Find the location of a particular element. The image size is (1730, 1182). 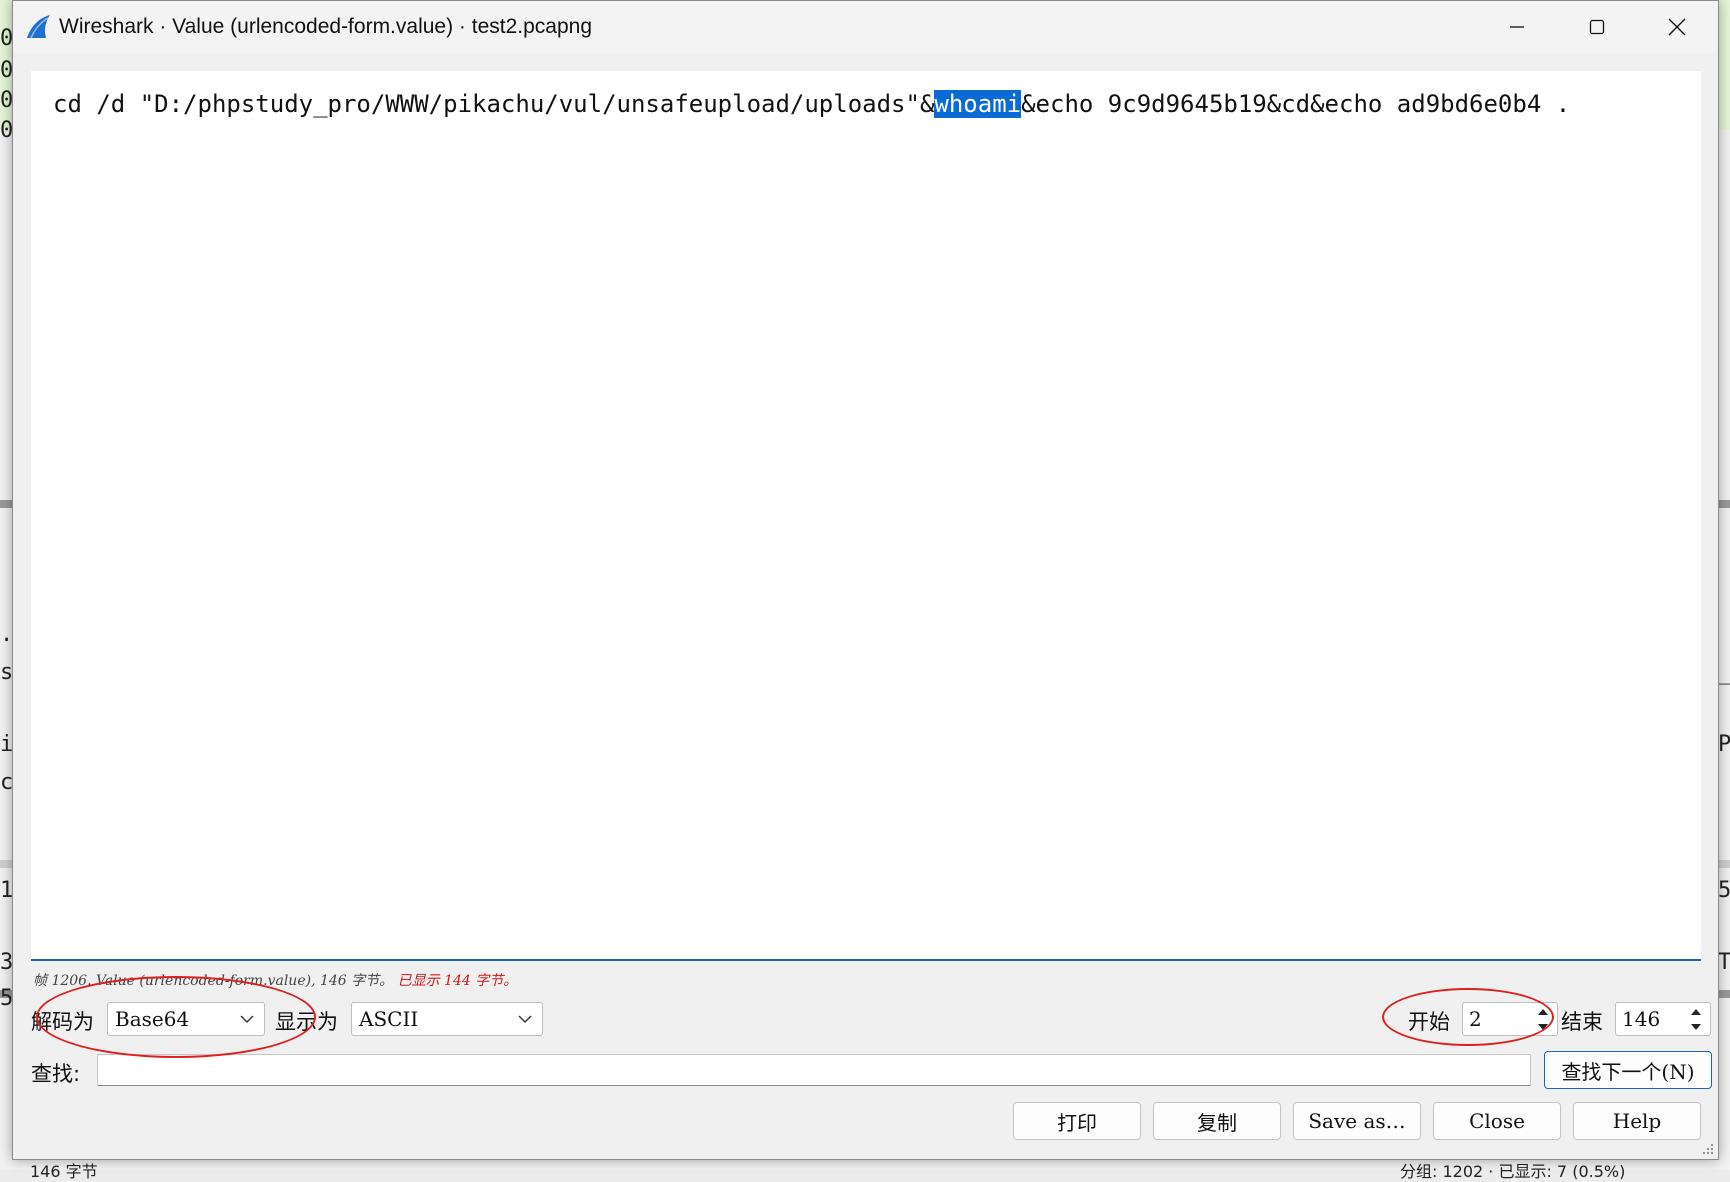

selected-text: whoami is located at coordinates (978, 104).